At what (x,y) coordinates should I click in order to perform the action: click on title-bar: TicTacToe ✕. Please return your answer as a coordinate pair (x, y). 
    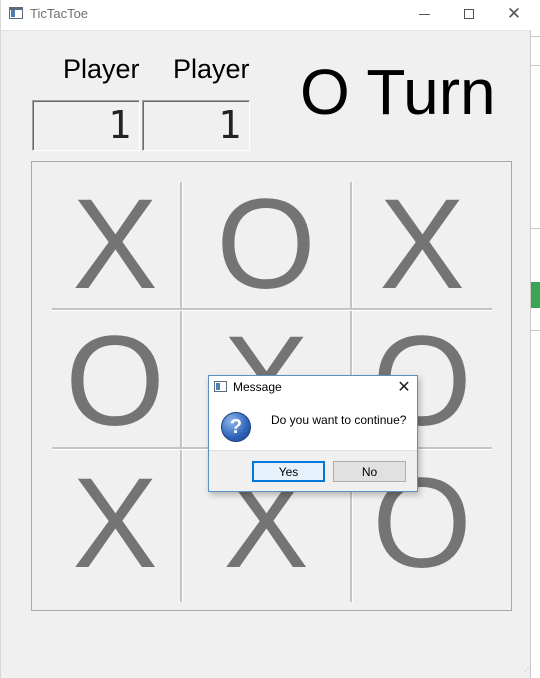
    Looking at the image, I should click on (266, 15).